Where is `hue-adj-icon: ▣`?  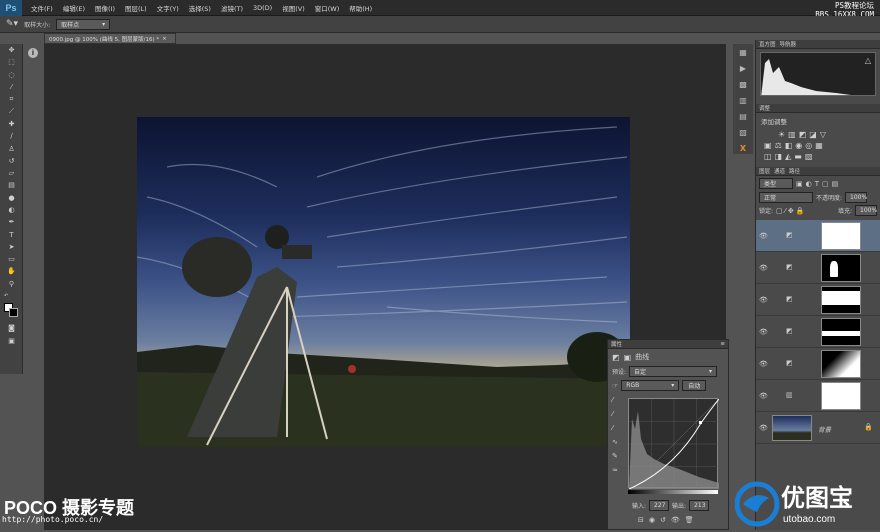
hue-adj-icon: ▣ is located at coordinates (769, 145).